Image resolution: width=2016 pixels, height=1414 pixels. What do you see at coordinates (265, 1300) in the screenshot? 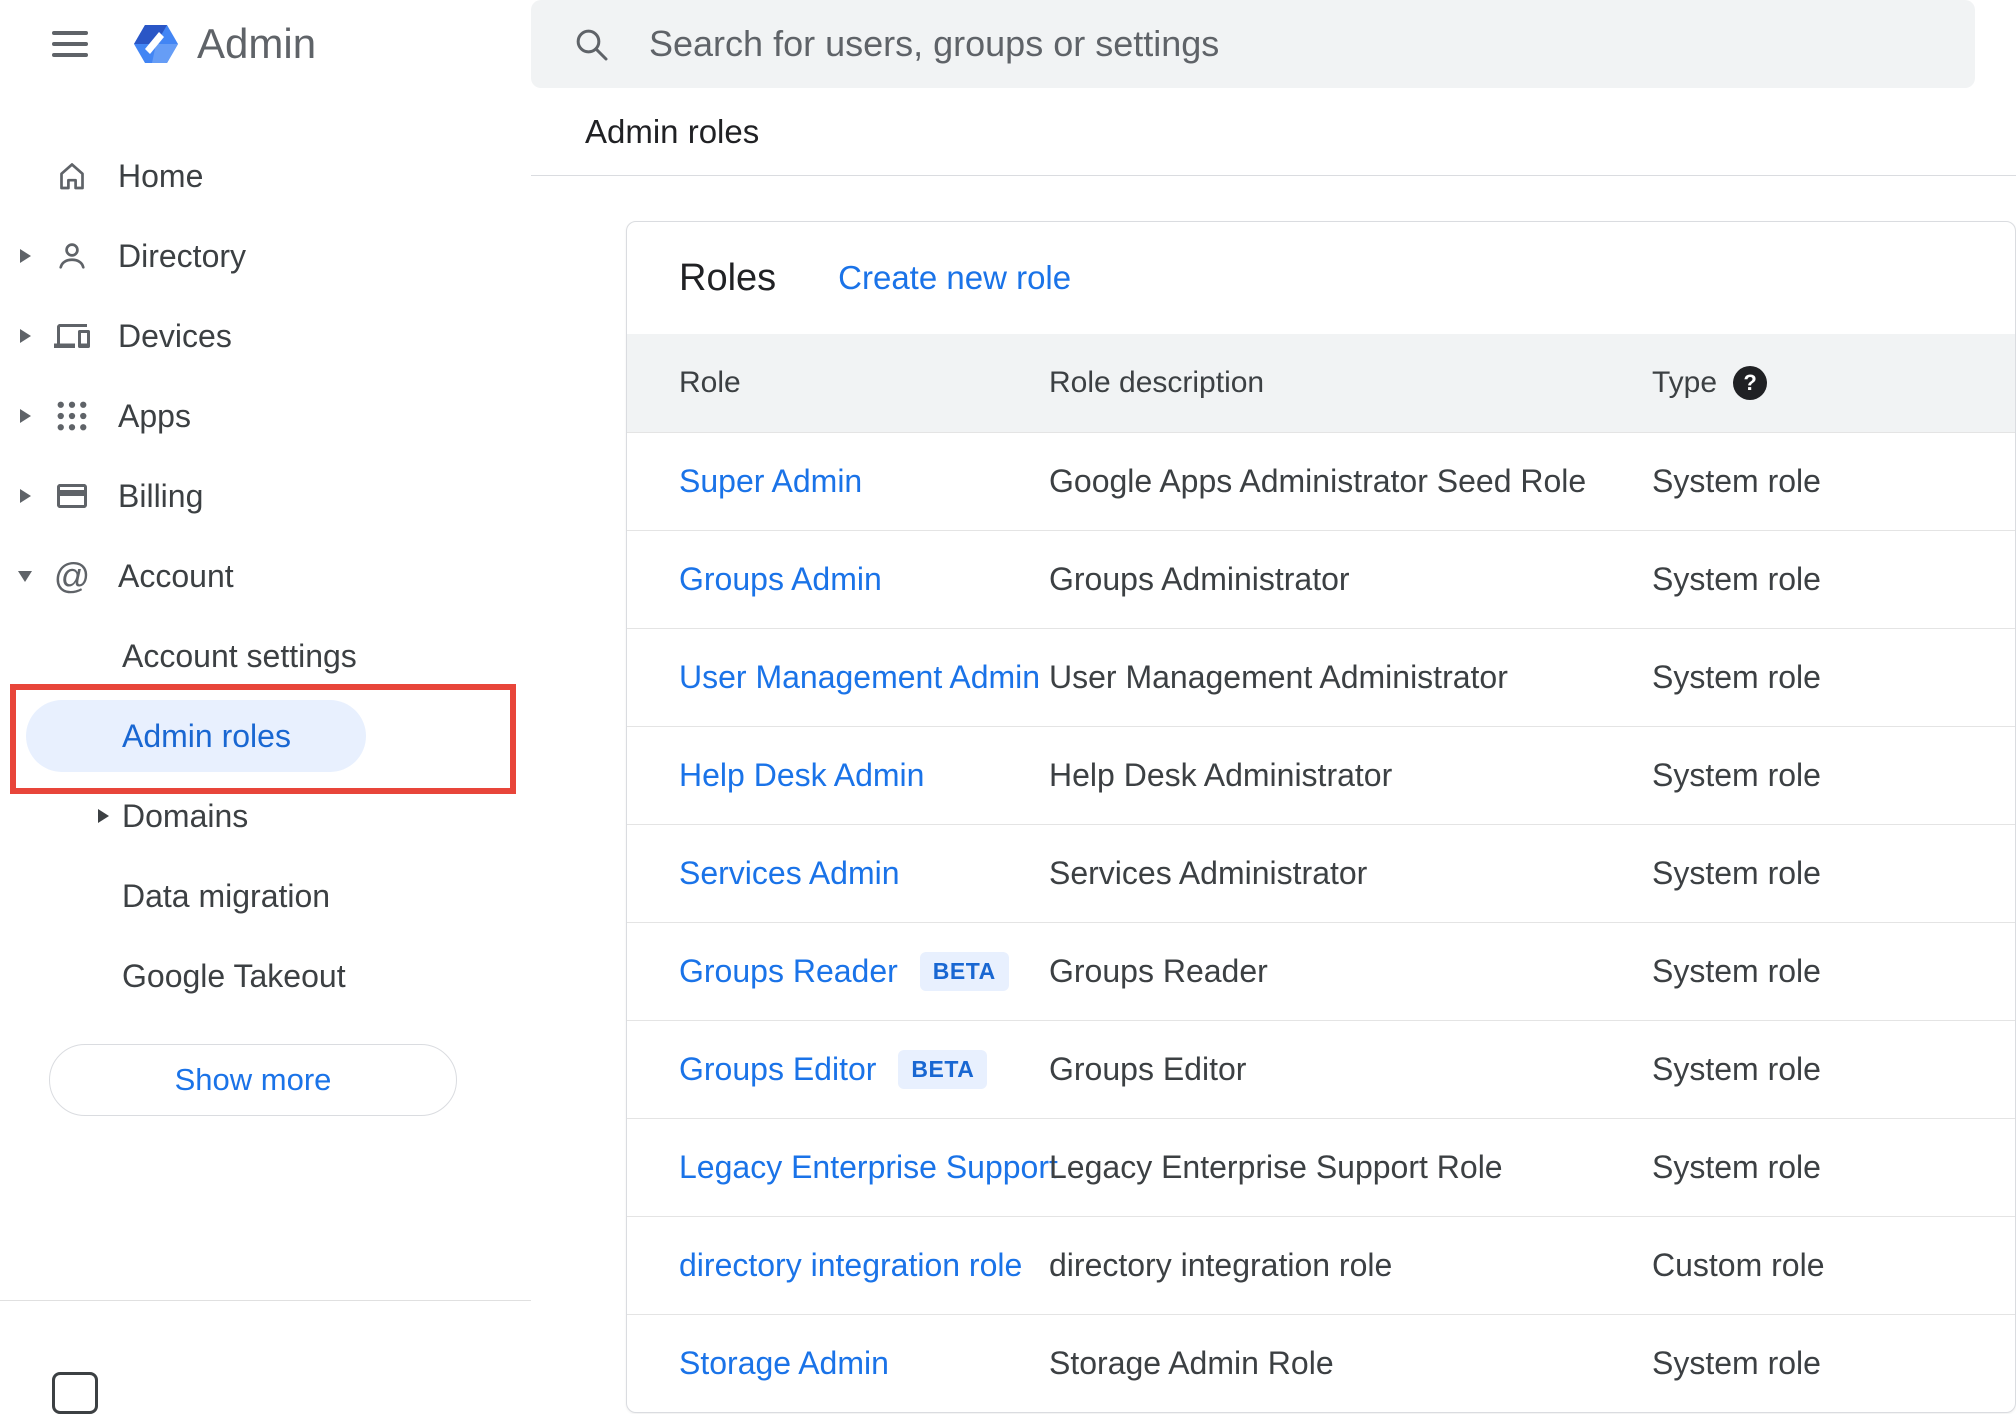
I see `sidebar-divider` at bounding box center [265, 1300].